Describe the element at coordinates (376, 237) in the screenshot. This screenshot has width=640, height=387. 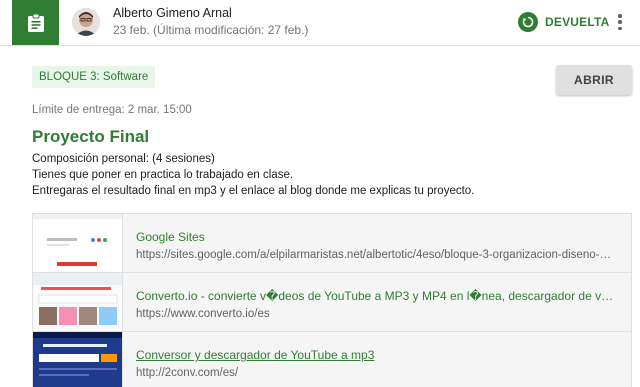
I see `attachment-title: Google Sites` at that location.